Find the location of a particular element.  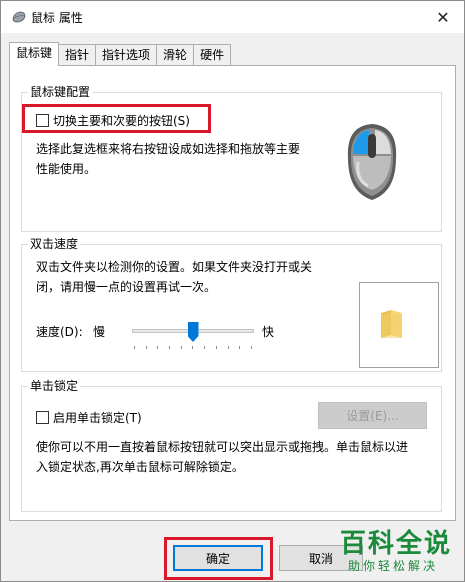

slow-label: 慢 is located at coordinates (99, 332).